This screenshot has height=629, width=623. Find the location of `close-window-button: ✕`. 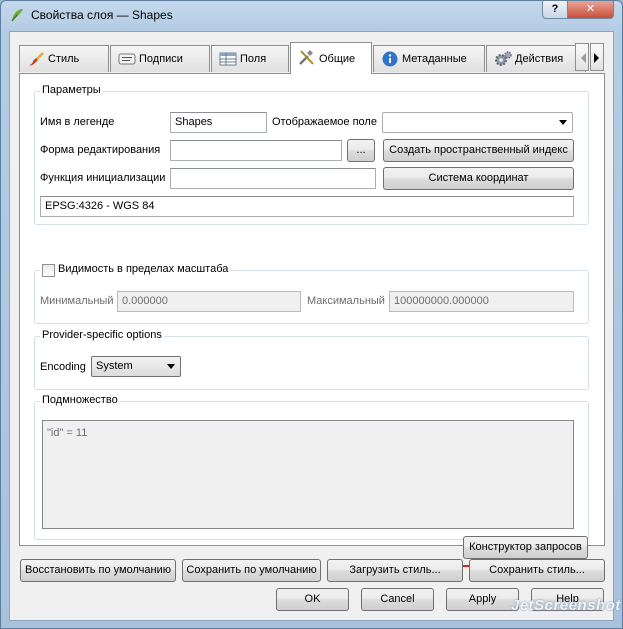

close-window-button: ✕ is located at coordinates (590, 10).